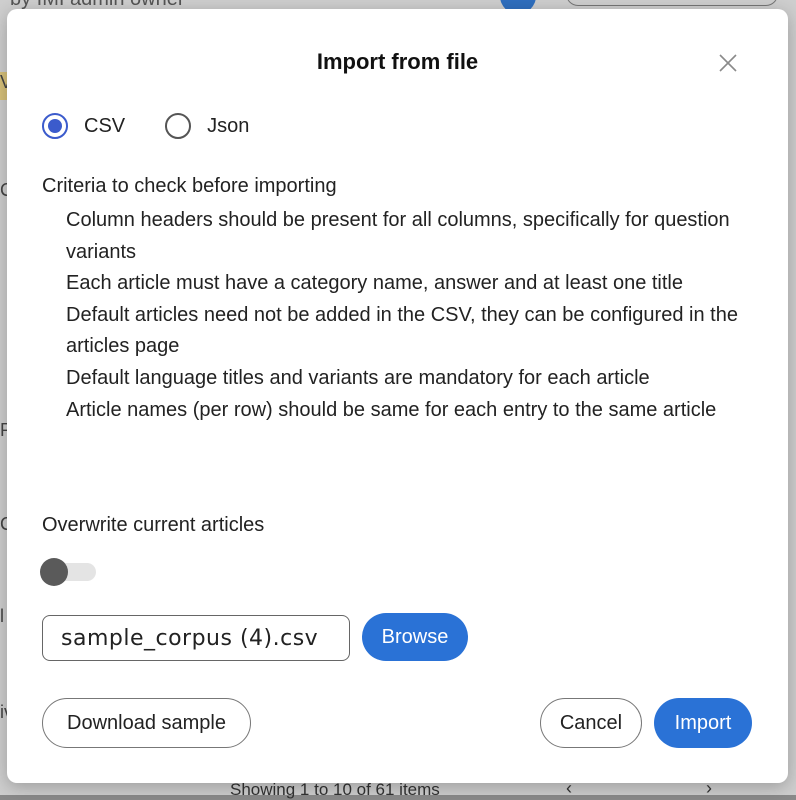  What do you see at coordinates (178, 126) in the screenshot?
I see `radio-button-unchecked` at bounding box center [178, 126].